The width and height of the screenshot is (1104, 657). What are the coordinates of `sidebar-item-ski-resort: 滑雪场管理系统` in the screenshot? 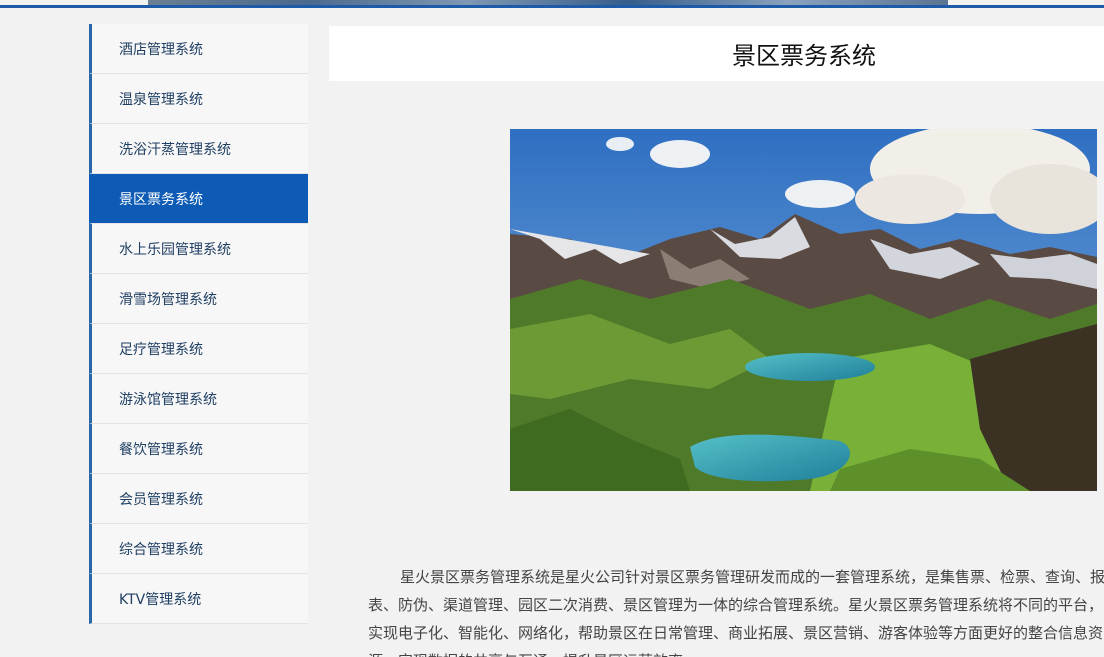 It's located at (198, 299).